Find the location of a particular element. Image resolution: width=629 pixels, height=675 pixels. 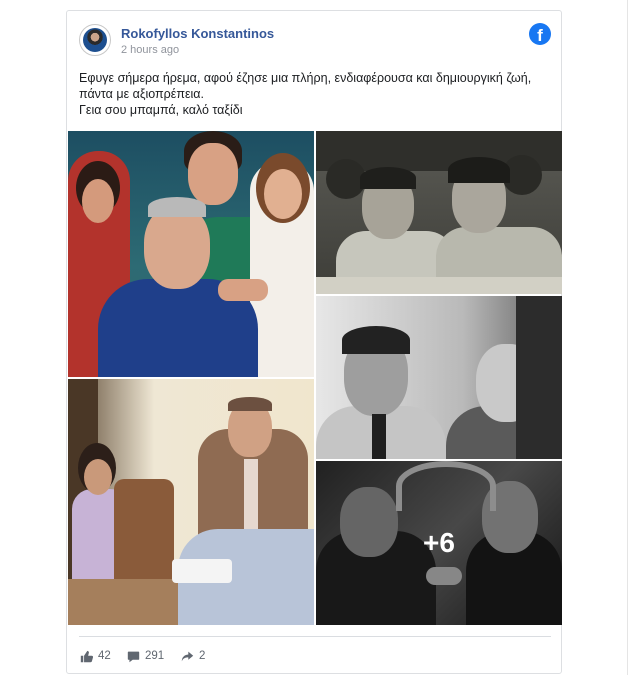

facebook-icon: f is located at coordinates (540, 34).